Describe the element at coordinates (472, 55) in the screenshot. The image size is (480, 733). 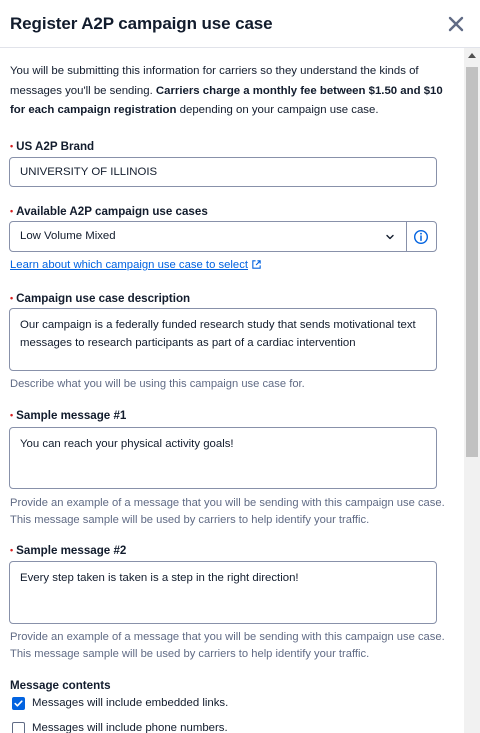
I see `scroll-up-arrow-icon` at that location.